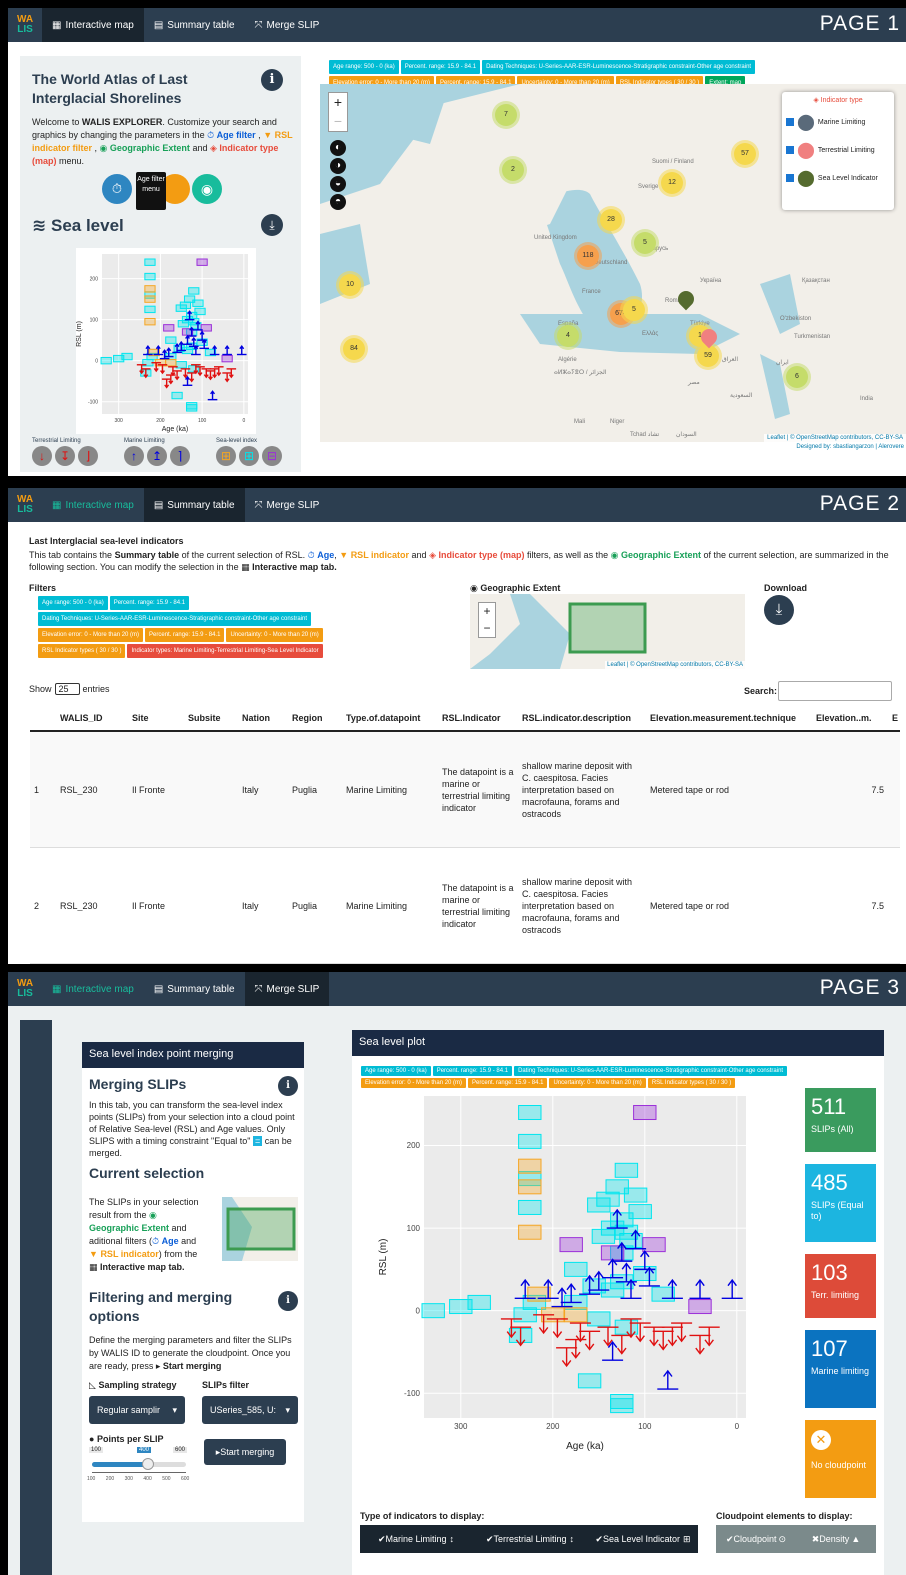 This screenshot has height=1575, width=906. What do you see at coordinates (418, 1310) in the screenshot?
I see `y-tick-label: 0` at bounding box center [418, 1310].